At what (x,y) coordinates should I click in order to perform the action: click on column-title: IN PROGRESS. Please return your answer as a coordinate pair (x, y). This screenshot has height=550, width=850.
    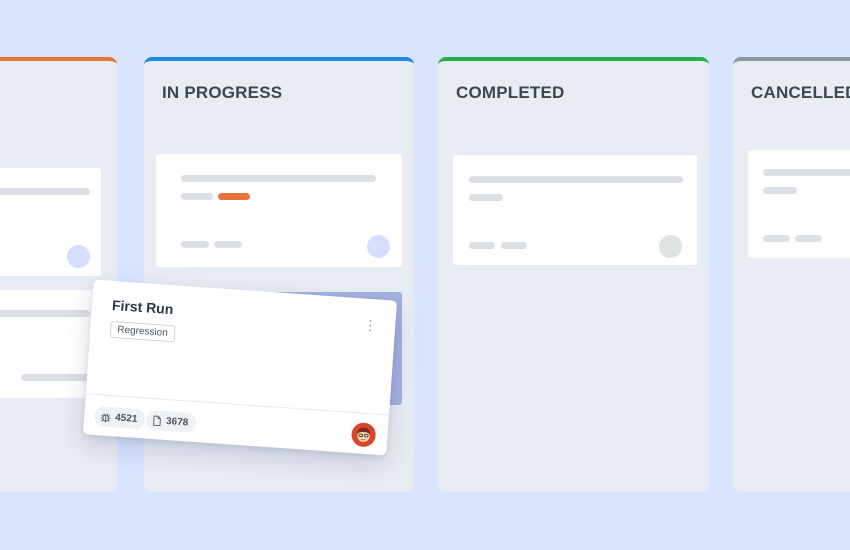
    Looking at the image, I should click on (222, 92).